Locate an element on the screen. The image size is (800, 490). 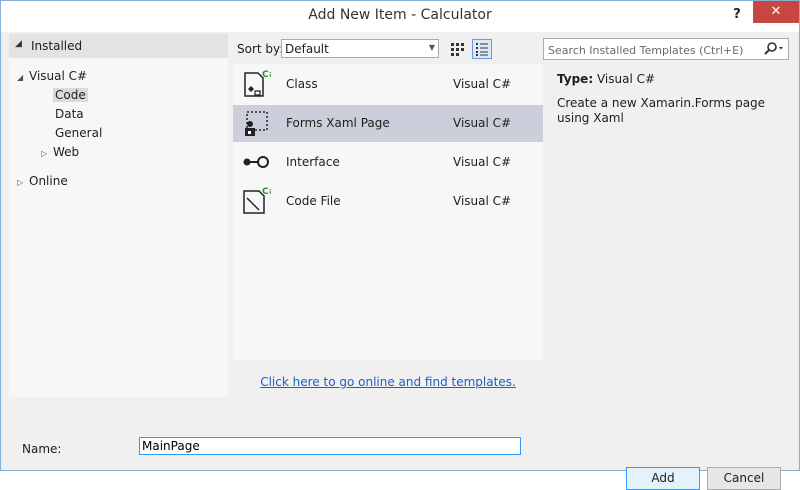
close-button: ✕ is located at coordinates (776, 12).